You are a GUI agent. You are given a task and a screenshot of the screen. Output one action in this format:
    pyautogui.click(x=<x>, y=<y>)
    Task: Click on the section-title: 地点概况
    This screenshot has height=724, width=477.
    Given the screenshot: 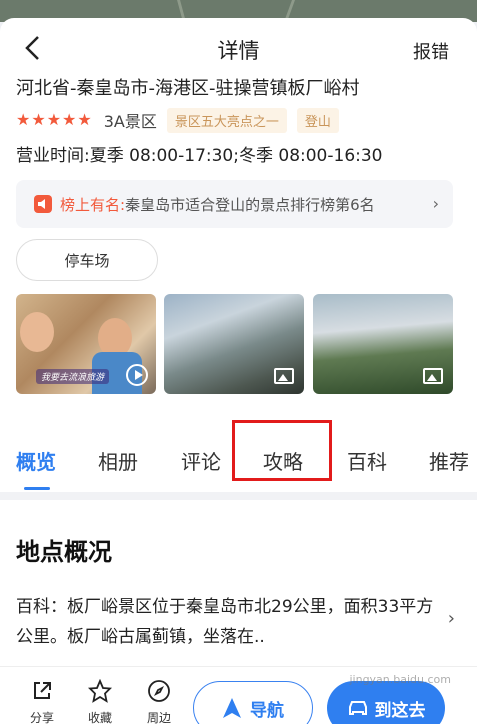 What is the action you would take?
    pyautogui.click(x=64, y=552)
    